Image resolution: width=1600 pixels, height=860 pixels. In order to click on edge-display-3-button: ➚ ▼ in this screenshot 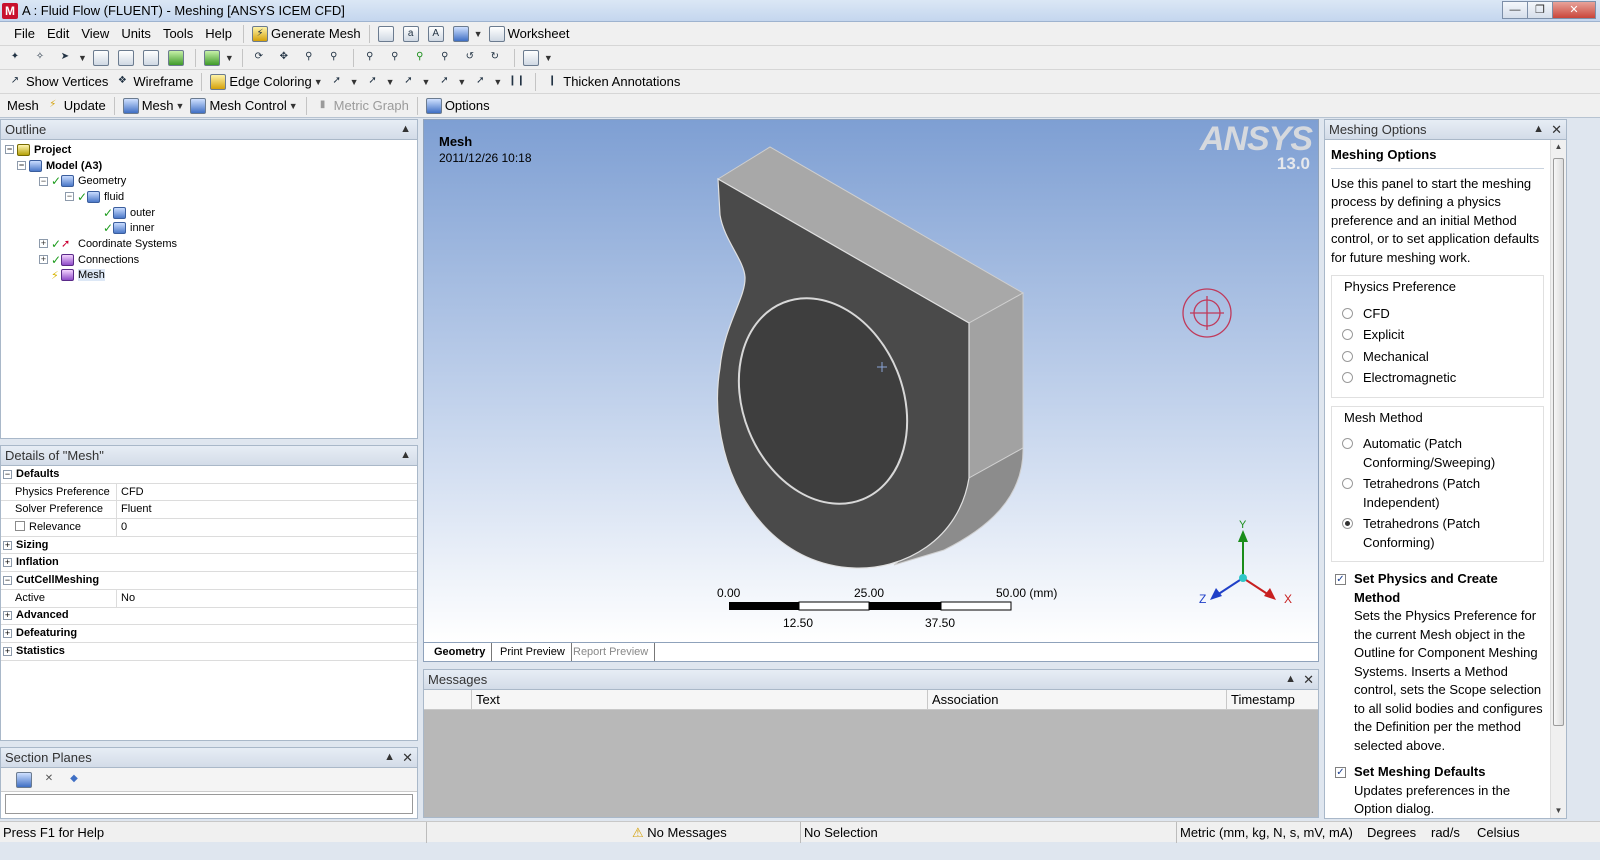, I will do `click(415, 82)`.